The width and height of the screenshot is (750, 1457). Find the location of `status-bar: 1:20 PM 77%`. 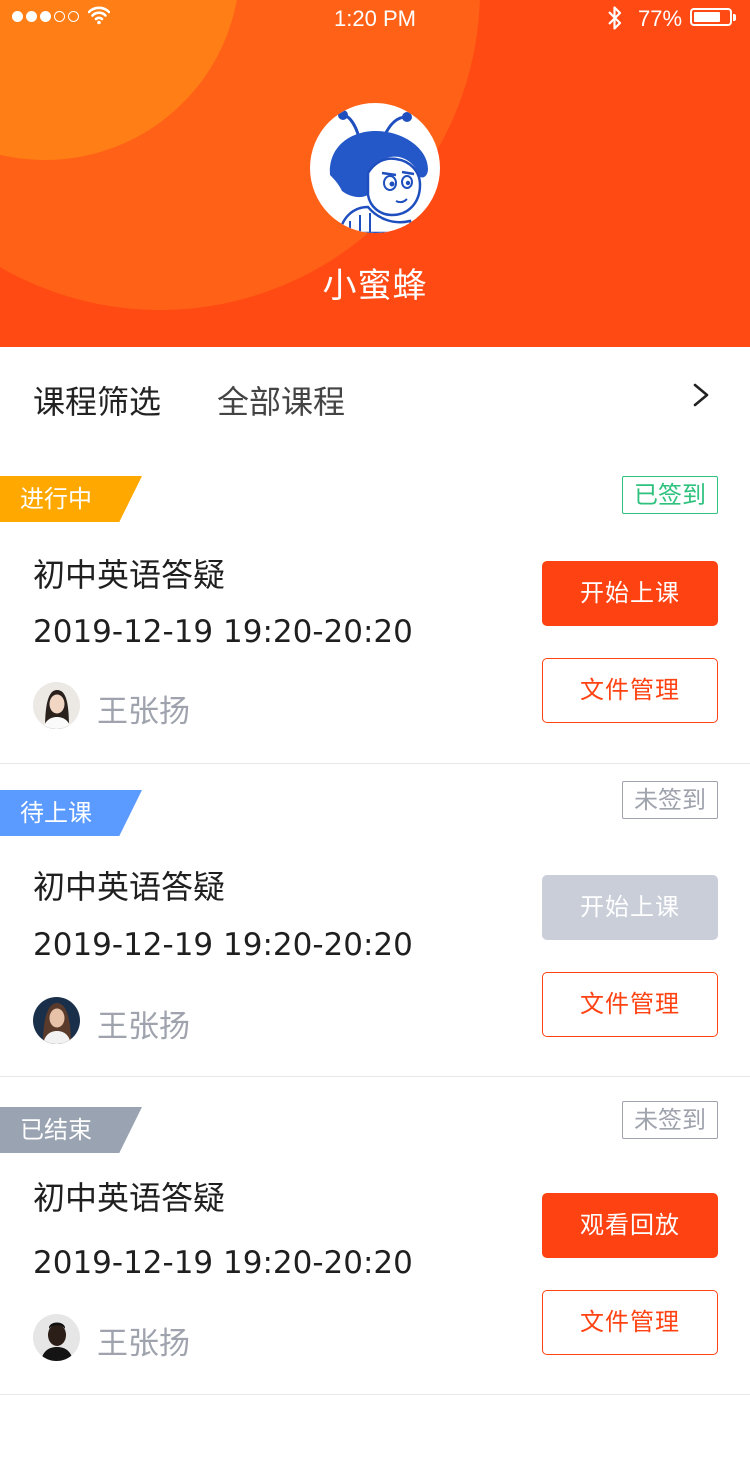

status-bar: 1:20 PM 77% is located at coordinates (375, 20).